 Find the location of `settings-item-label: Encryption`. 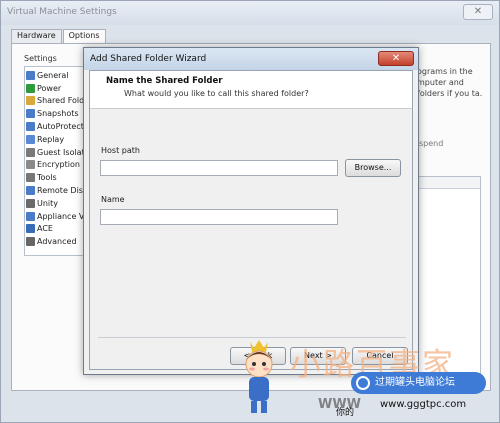

settings-item-label: Encryption is located at coordinates (58, 165).